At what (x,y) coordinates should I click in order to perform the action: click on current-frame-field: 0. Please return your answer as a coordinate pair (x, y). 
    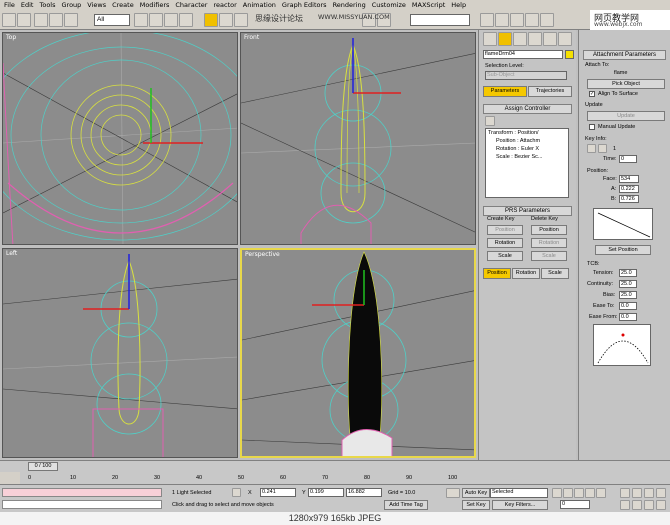
    Looking at the image, I should click on (575, 504).